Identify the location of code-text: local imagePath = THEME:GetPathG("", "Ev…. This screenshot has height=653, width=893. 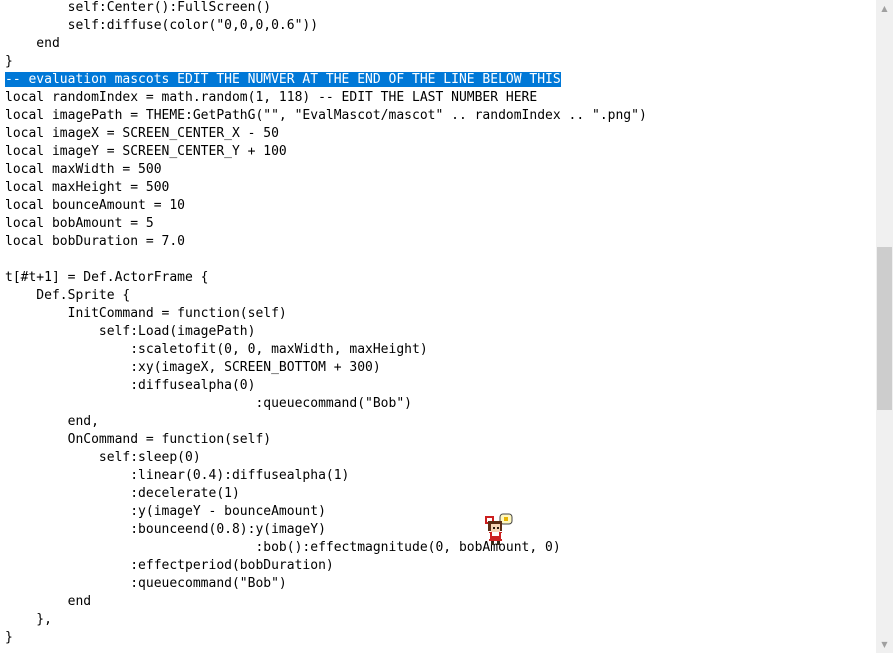
(326, 115).